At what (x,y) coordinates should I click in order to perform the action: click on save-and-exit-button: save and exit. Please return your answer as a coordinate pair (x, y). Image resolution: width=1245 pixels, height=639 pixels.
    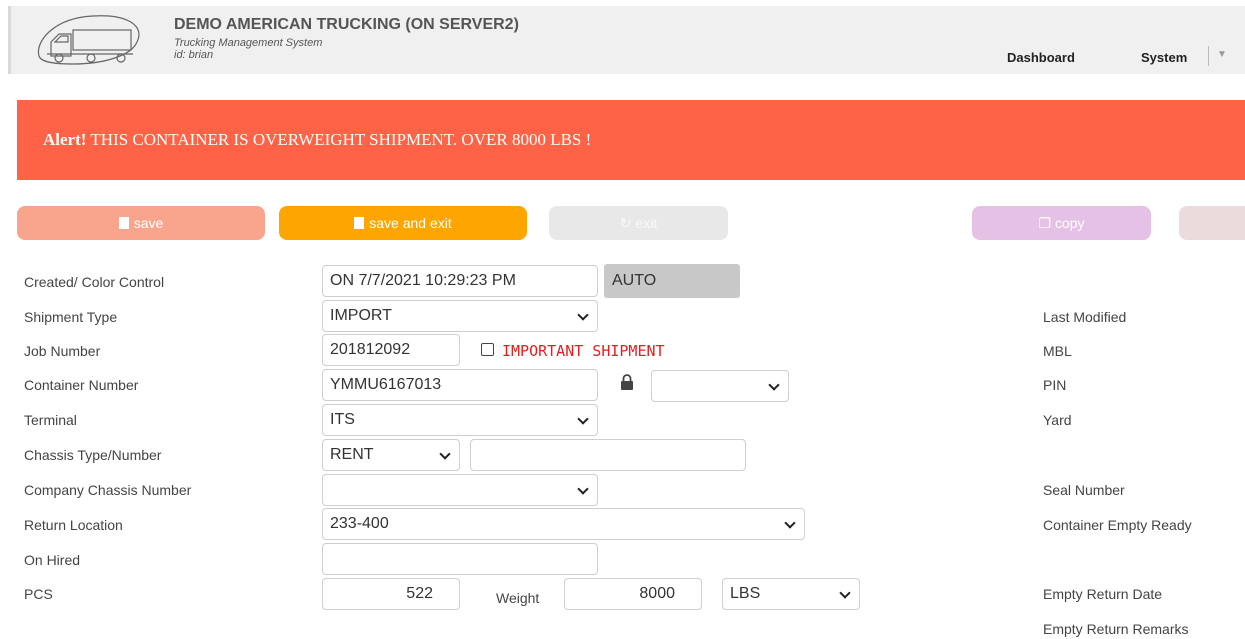
    Looking at the image, I should click on (403, 223).